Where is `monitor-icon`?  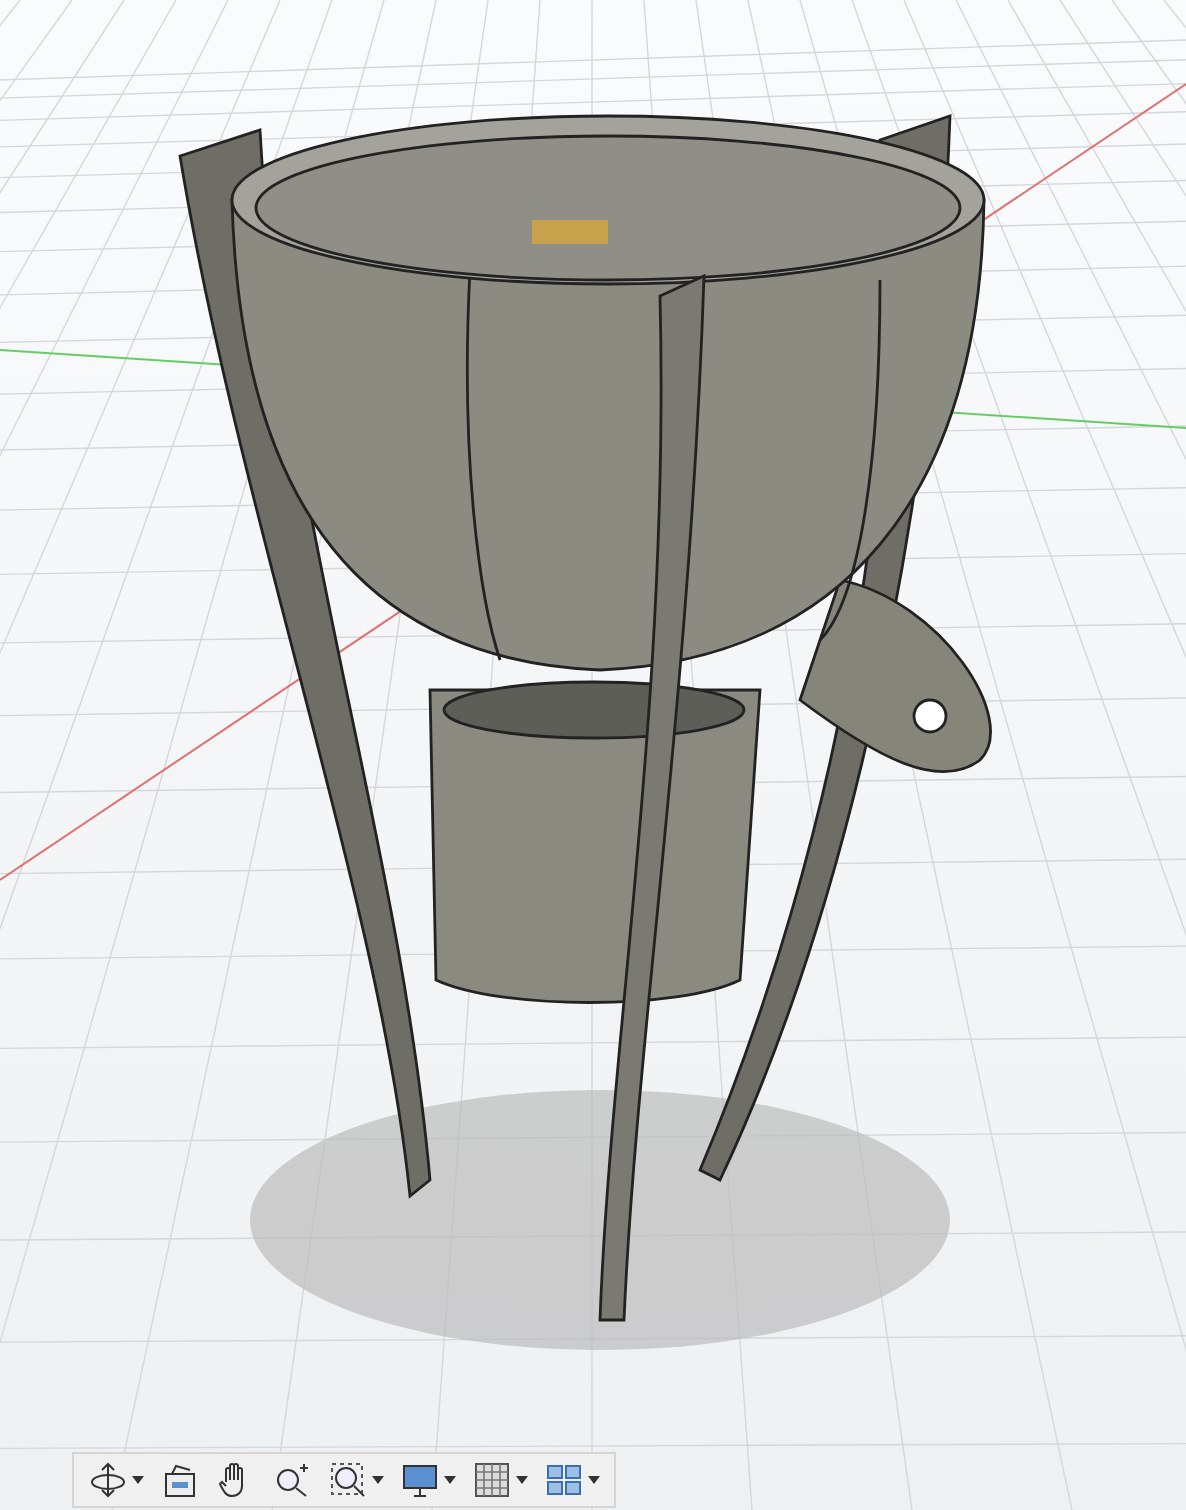 monitor-icon is located at coordinates (420, 1480).